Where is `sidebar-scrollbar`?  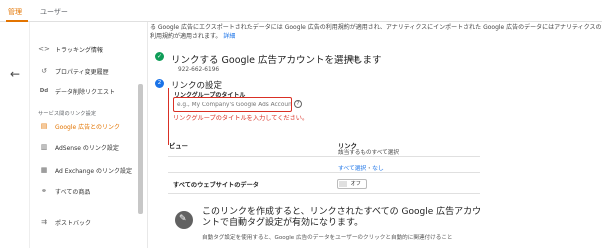
sidebar-scrollbar is located at coordinates (140, 149).